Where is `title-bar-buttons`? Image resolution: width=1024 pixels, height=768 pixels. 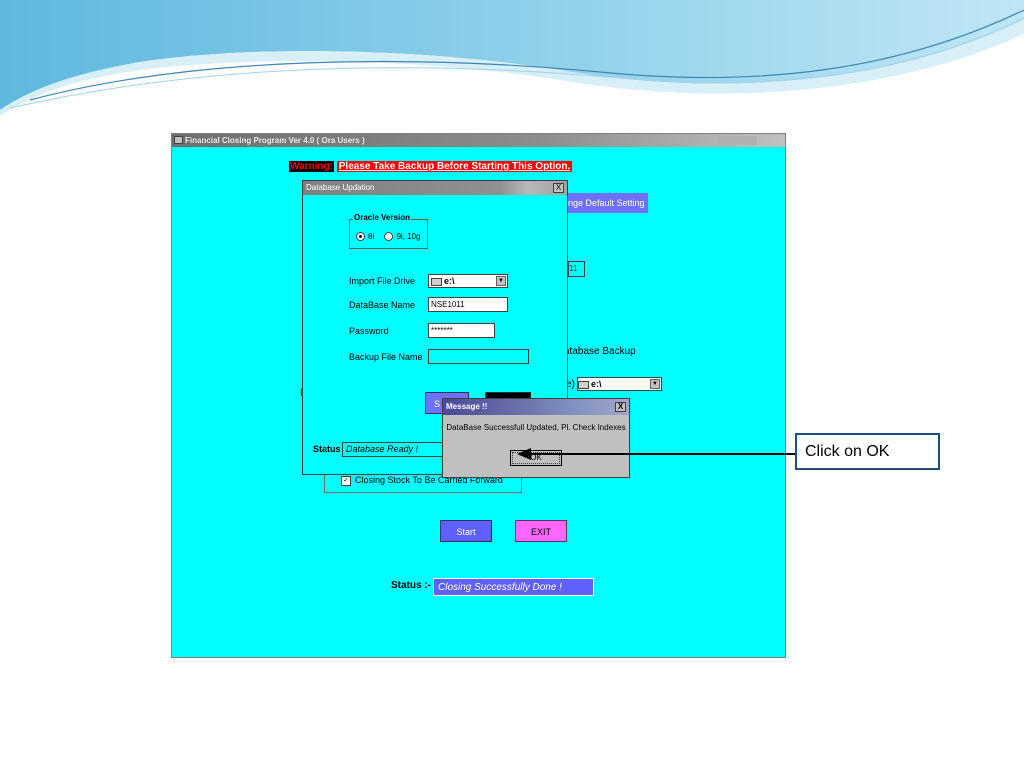
title-bar-buttons is located at coordinates (737, 140).